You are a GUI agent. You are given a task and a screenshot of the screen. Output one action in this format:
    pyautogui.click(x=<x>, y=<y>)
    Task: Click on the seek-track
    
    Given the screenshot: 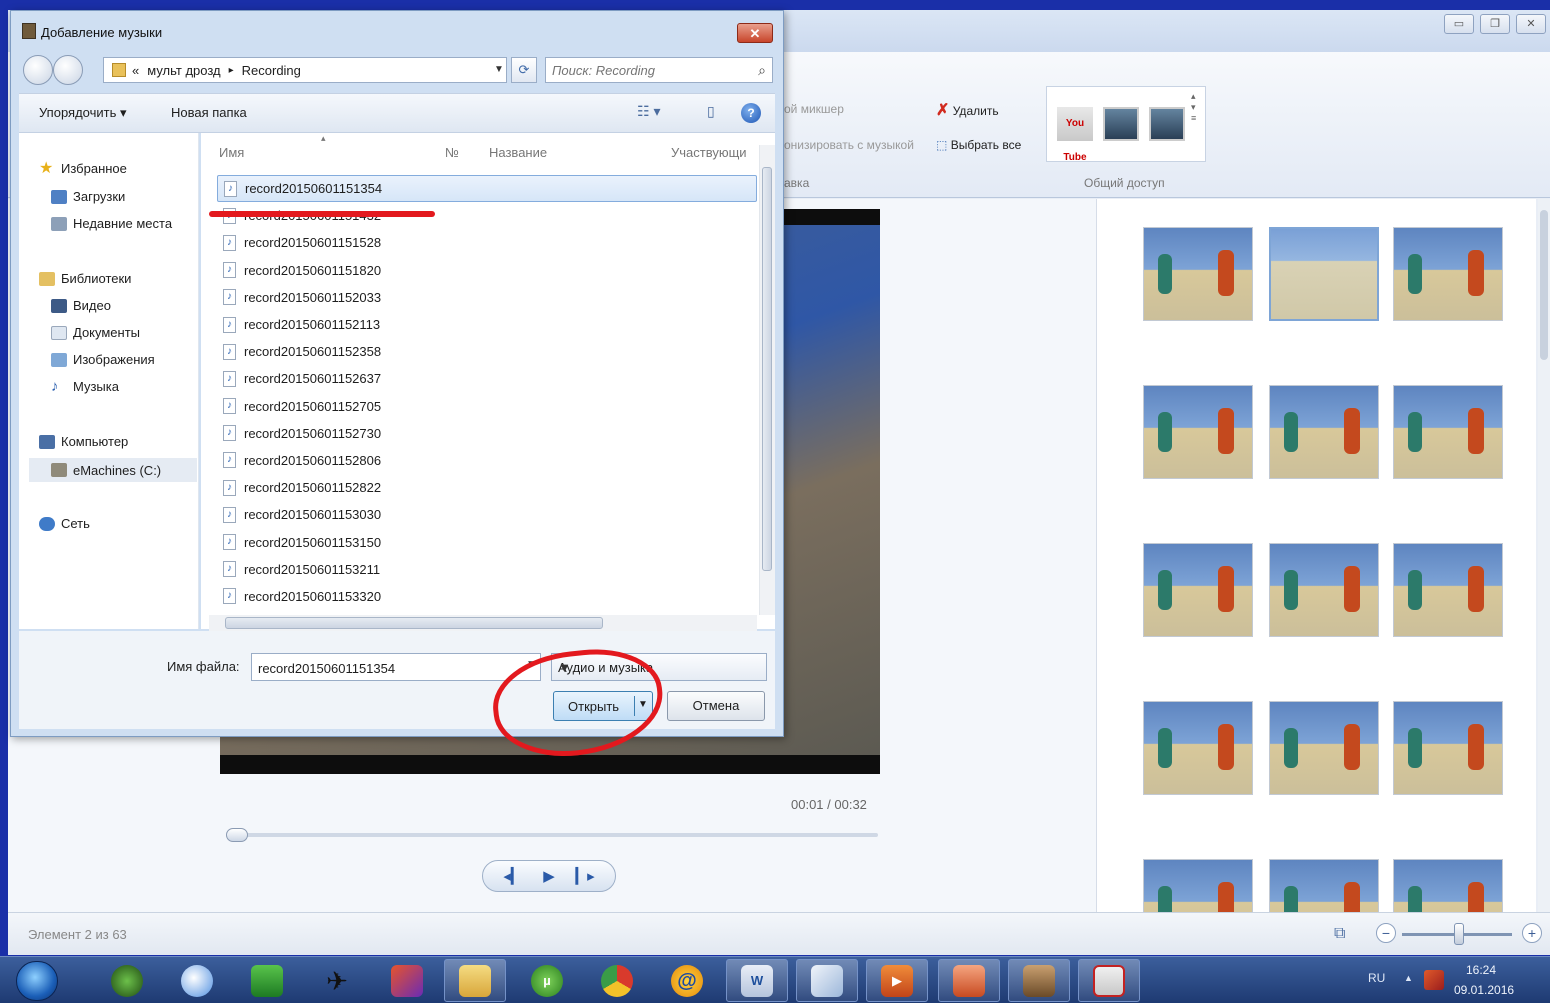 What is the action you would take?
    pyautogui.click(x=554, y=835)
    